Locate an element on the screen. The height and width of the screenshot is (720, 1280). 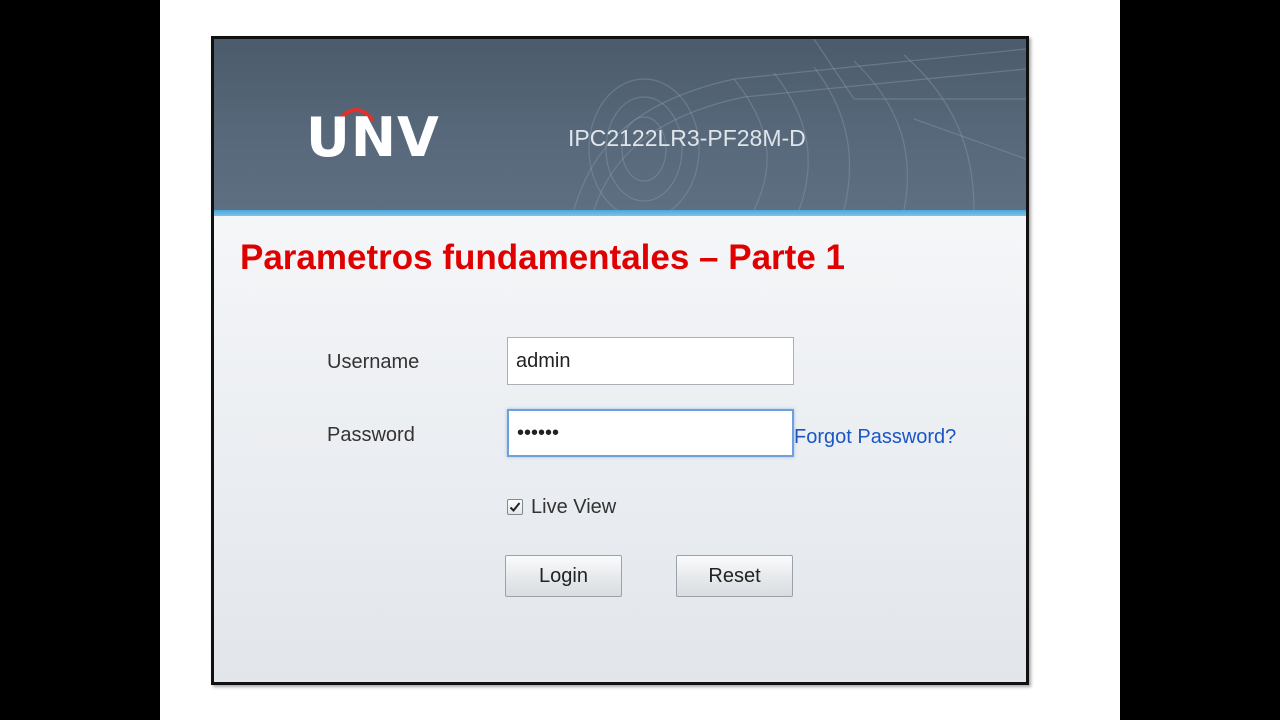
login-button: Login is located at coordinates (563, 576).